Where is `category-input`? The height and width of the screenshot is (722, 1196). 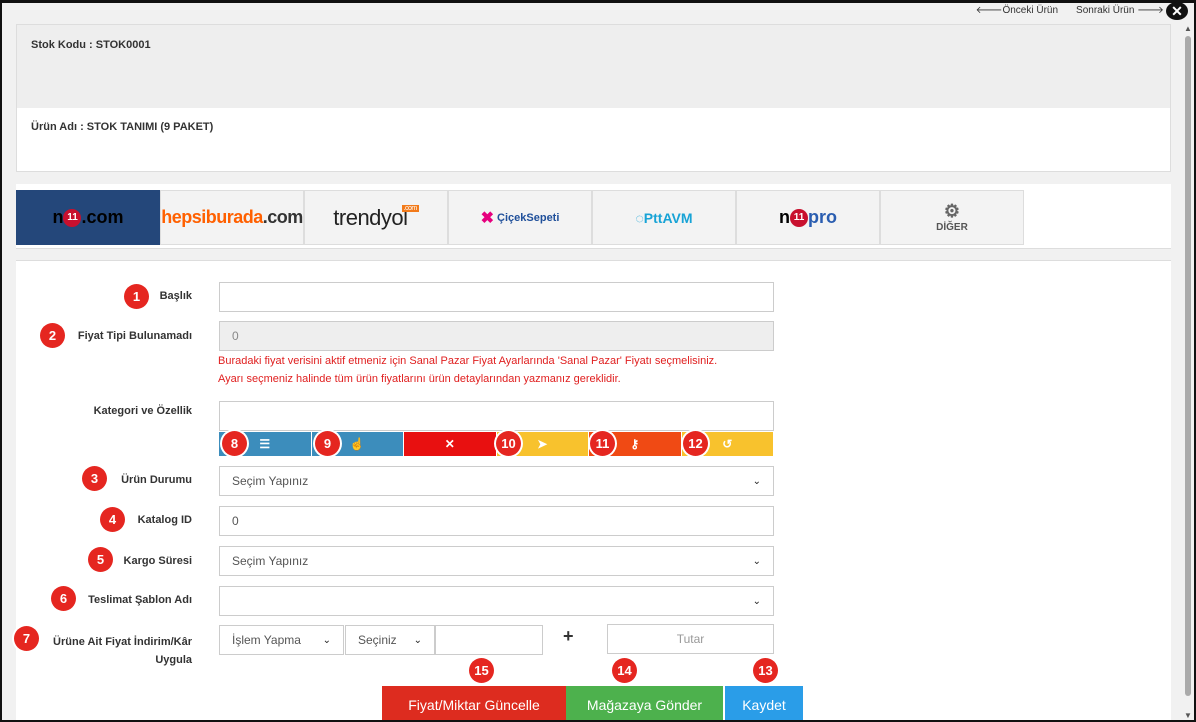 category-input is located at coordinates (496, 416).